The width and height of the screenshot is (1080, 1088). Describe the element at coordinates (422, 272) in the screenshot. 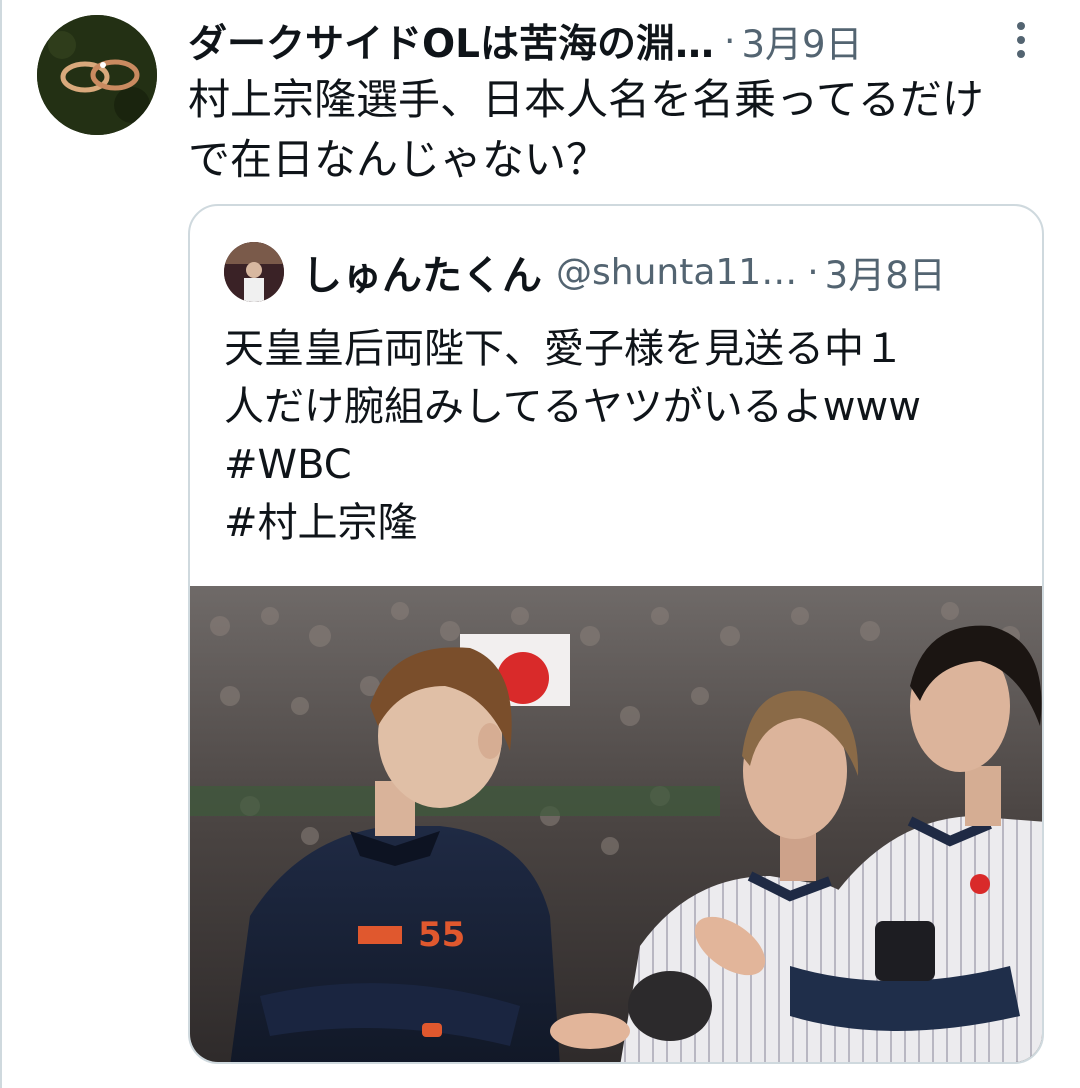

I see `quoted-author-name: しゅんたくん` at that location.